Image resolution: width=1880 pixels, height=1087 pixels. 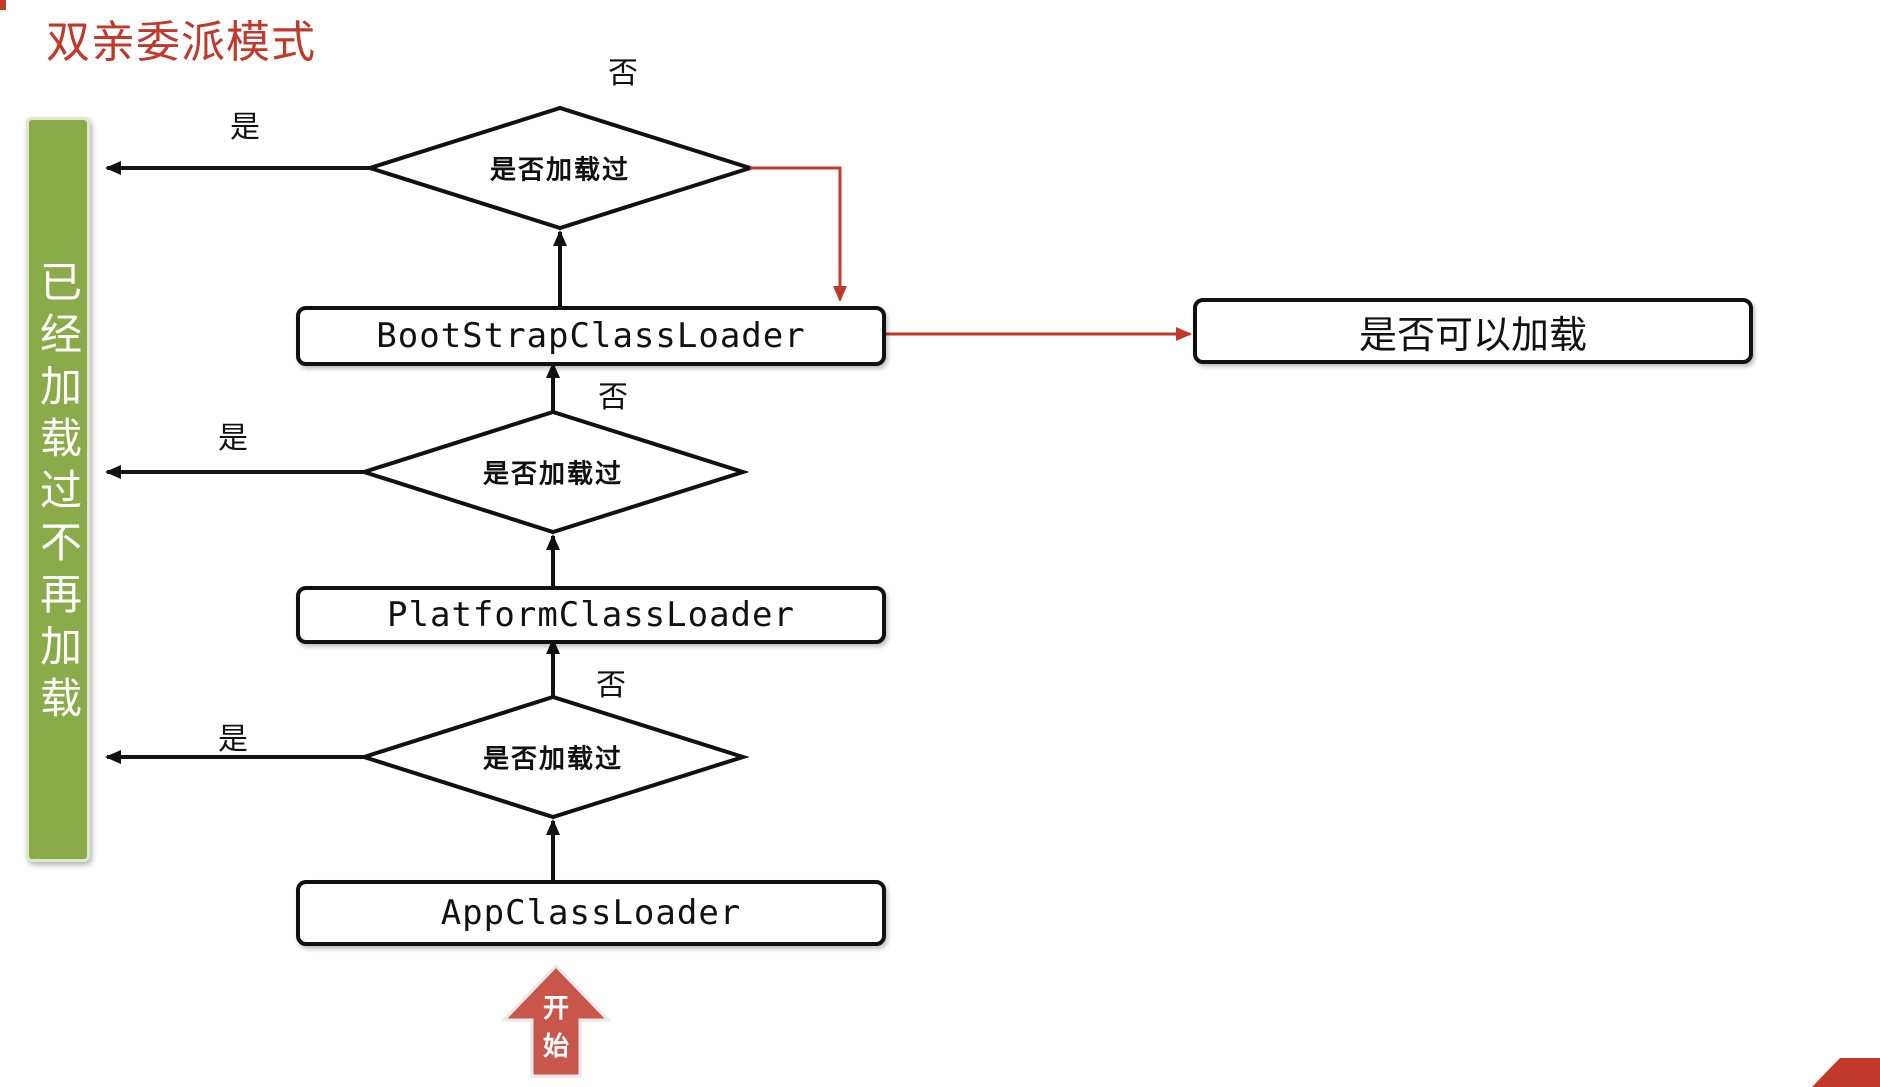 I want to click on already-loaded-text: 已经加载过不再加载, so click(x=58, y=494).